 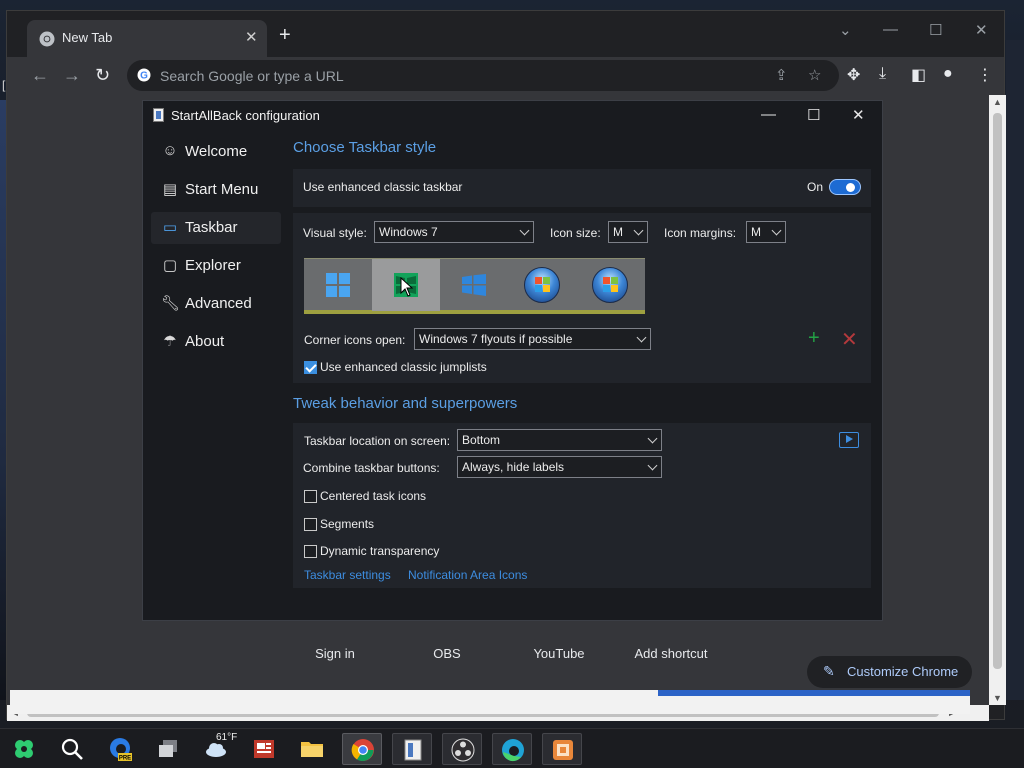 What do you see at coordinates (559, 467) in the screenshot?
I see `combine-buttons-select: Always, hide labels` at bounding box center [559, 467].